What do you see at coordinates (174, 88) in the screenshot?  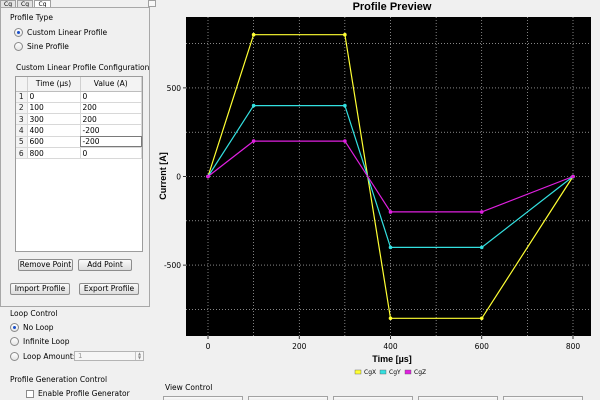 I see `y-tick-label: 500` at bounding box center [174, 88].